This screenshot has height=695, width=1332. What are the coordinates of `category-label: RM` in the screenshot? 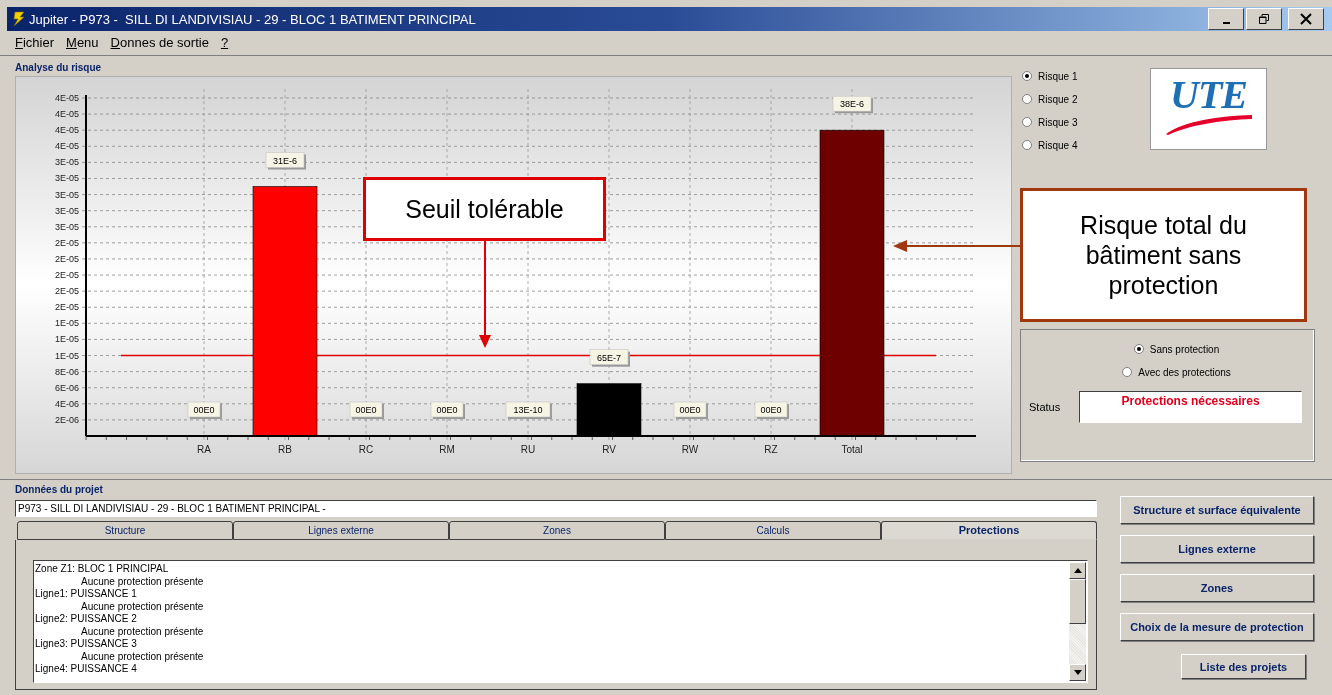 It's located at (447, 449).